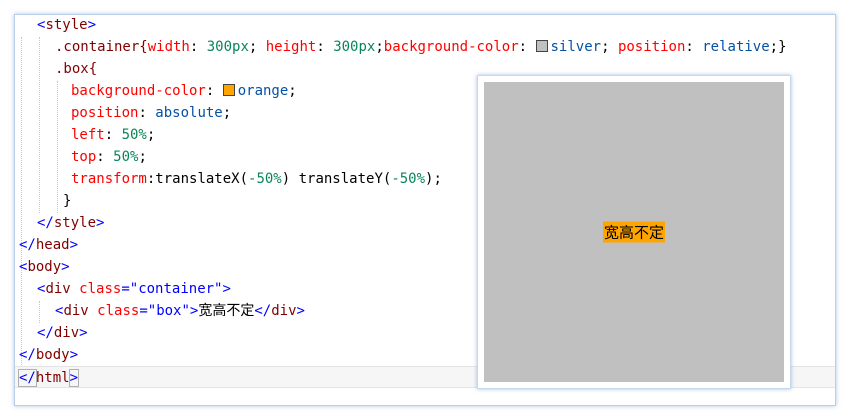  I want to click on token: top, so click(84, 157).